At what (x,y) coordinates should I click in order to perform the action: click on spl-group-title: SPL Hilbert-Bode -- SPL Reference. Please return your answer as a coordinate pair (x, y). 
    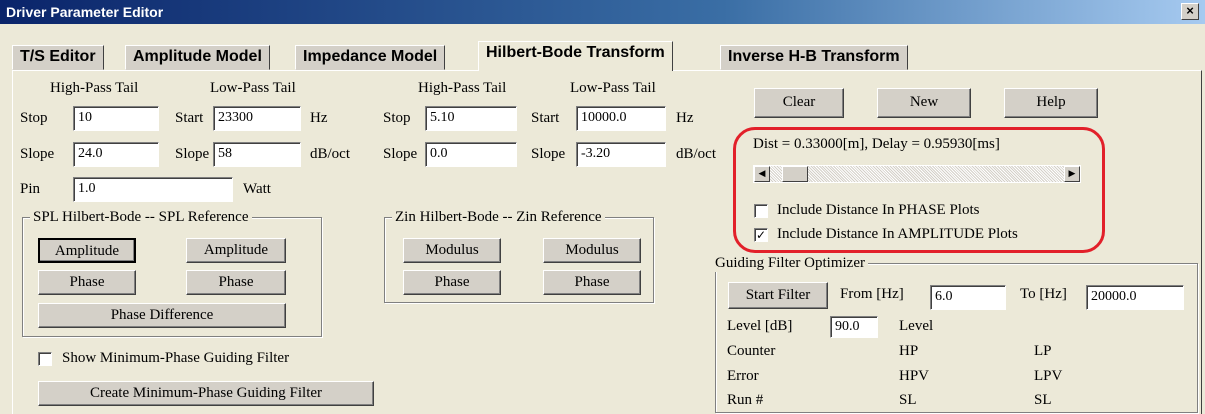
    Looking at the image, I should click on (141, 217).